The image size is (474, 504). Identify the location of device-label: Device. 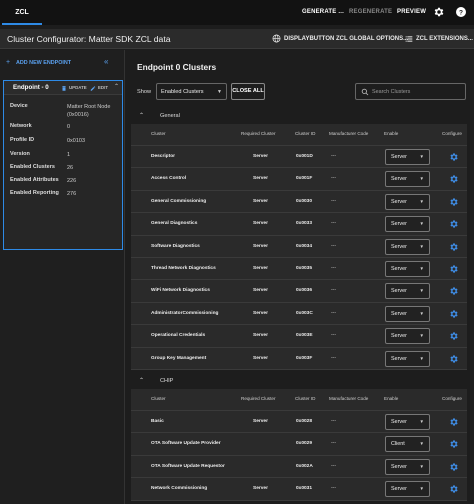
(19, 106).